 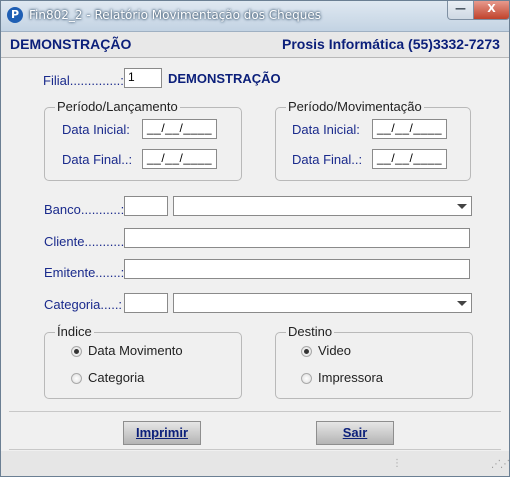 What do you see at coordinates (306, 378) in the screenshot?
I see `destino-impressora-radio` at bounding box center [306, 378].